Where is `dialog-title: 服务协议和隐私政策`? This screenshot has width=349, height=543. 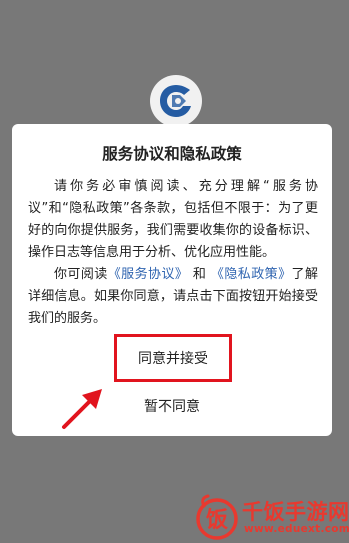 dialog-title: 服务协议和隐私政策 is located at coordinates (172, 154).